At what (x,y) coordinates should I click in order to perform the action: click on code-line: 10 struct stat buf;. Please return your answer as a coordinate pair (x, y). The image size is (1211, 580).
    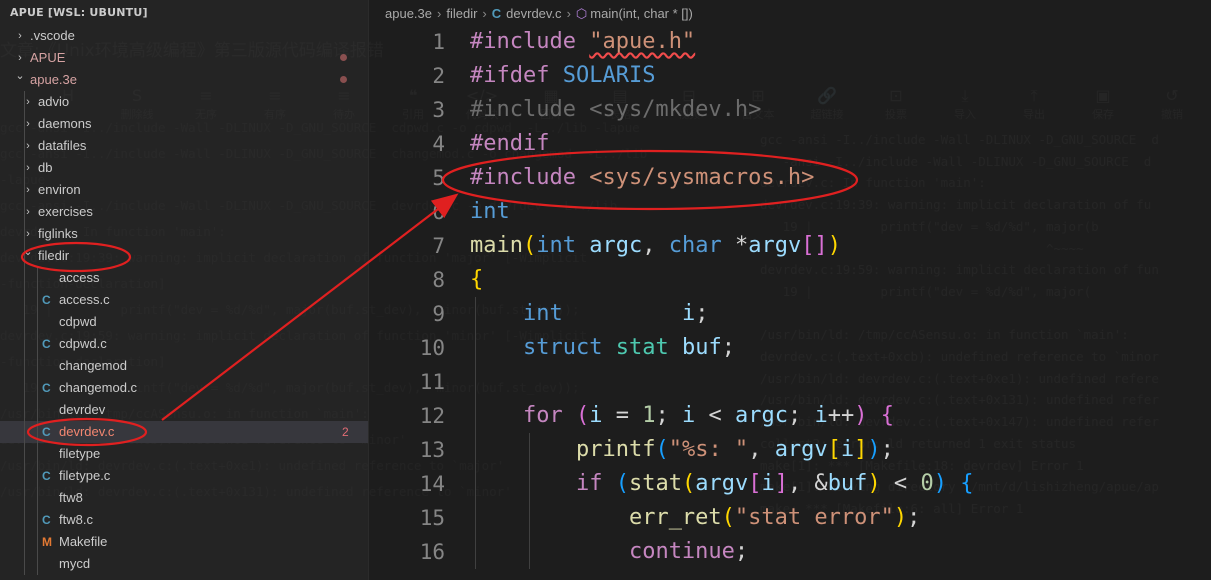
    Looking at the image, I should click on (790, 348).